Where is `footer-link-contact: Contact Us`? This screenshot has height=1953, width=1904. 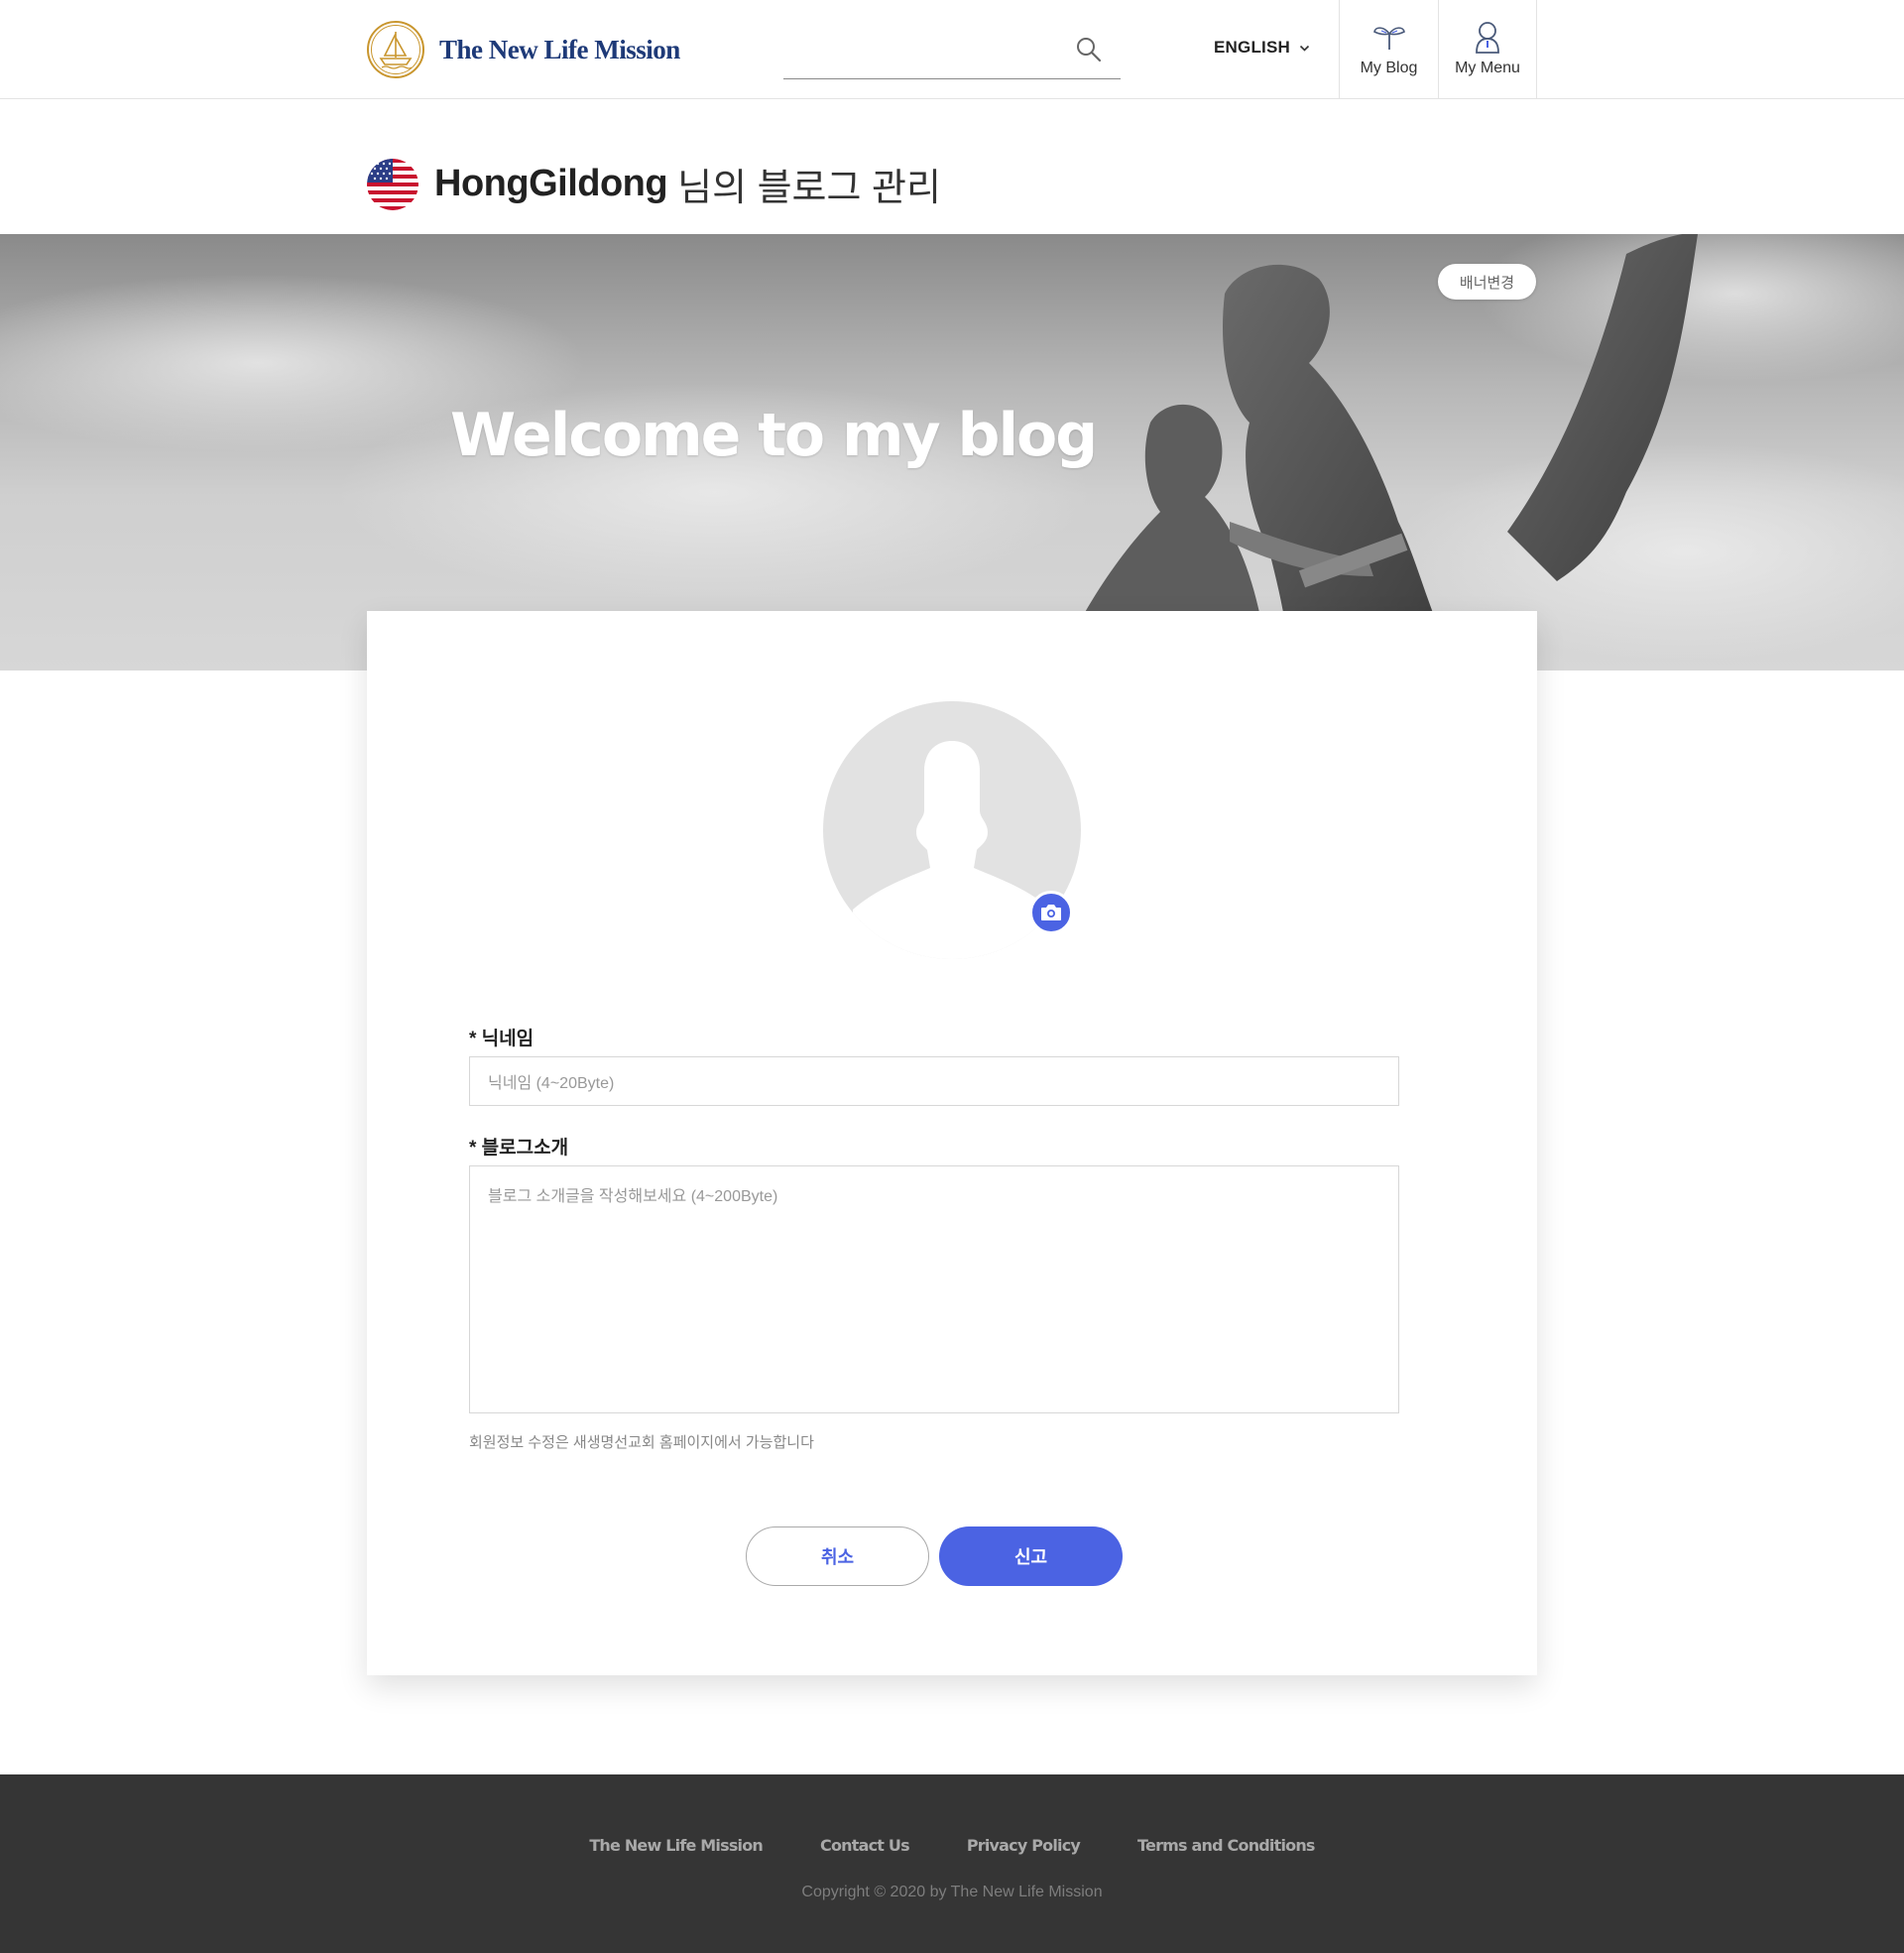 footer-link-contact: Contact Us is located at coordinates (865, 1846).